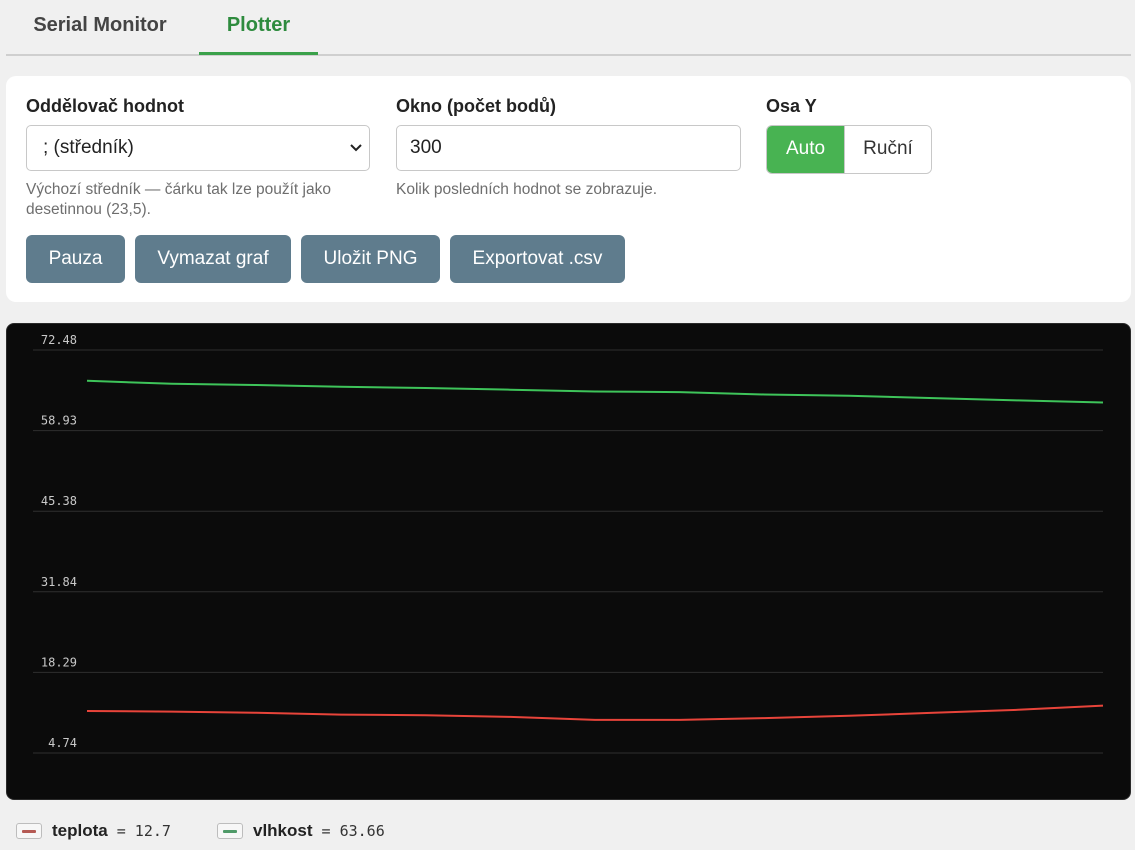 This screenshot has width=1135, height=850. Describe the element at coordinates (105, 106) in the screenshot. I see `separator-label: Oddělovač hodnot` at that location.